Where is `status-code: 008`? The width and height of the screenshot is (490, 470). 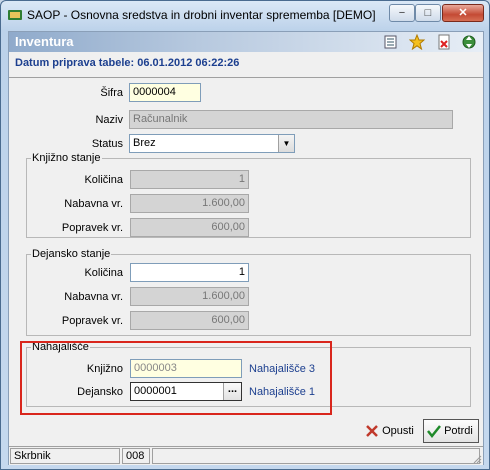 status-code: 008 is located at coordinates (136, 456).